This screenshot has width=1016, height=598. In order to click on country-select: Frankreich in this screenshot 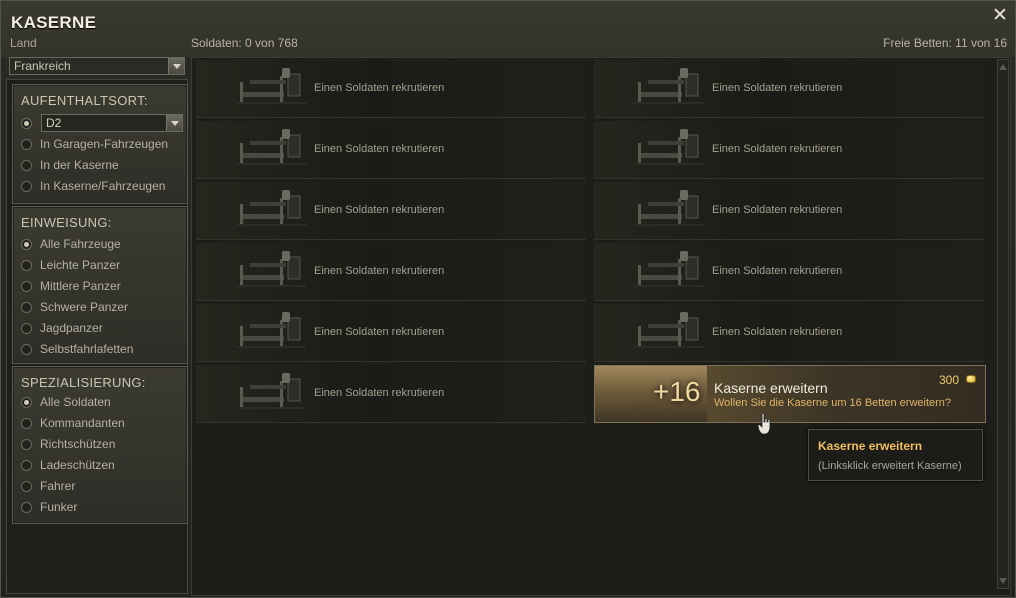, I will do `click(97, 66)`.